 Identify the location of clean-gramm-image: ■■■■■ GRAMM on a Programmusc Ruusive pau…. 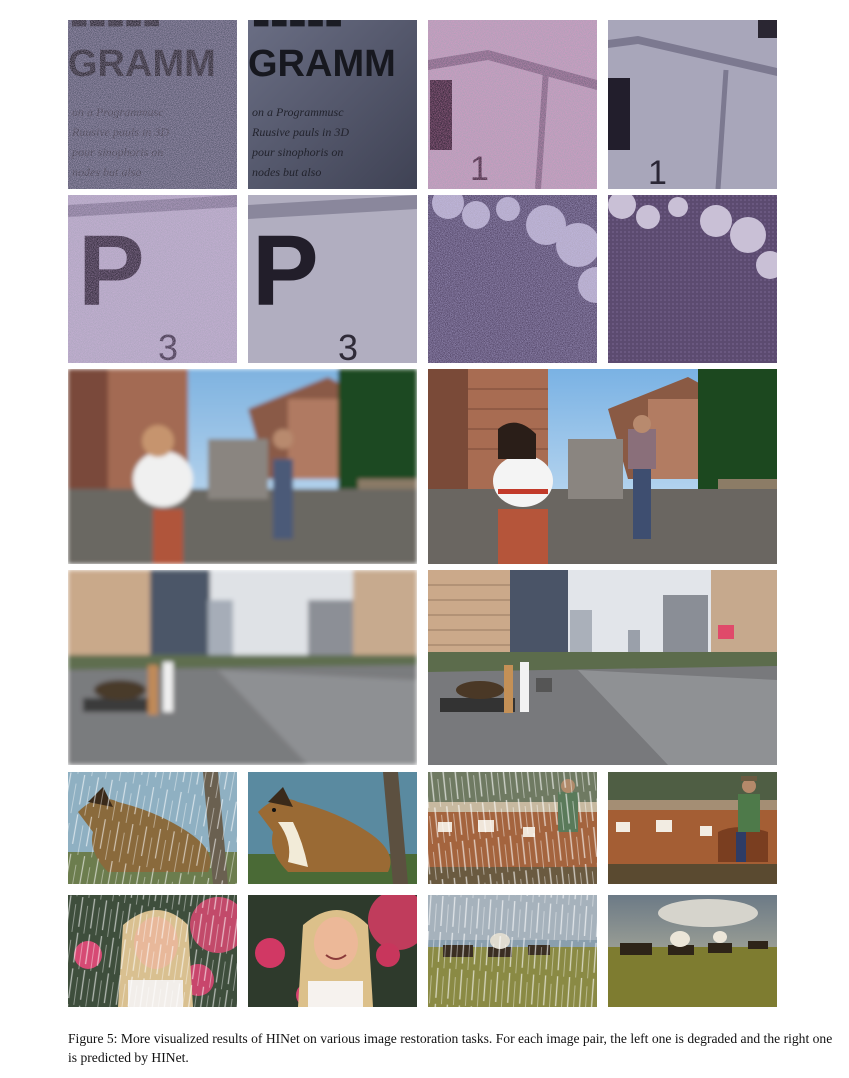
(332, 104).